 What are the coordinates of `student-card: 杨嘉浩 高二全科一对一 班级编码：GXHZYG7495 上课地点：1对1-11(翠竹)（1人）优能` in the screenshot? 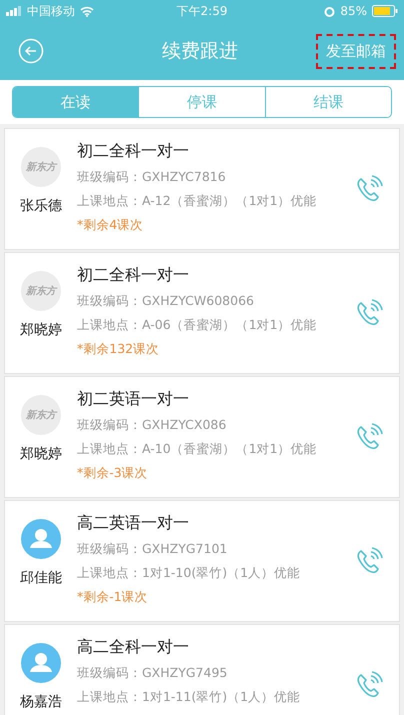 It's located at (202, 669).